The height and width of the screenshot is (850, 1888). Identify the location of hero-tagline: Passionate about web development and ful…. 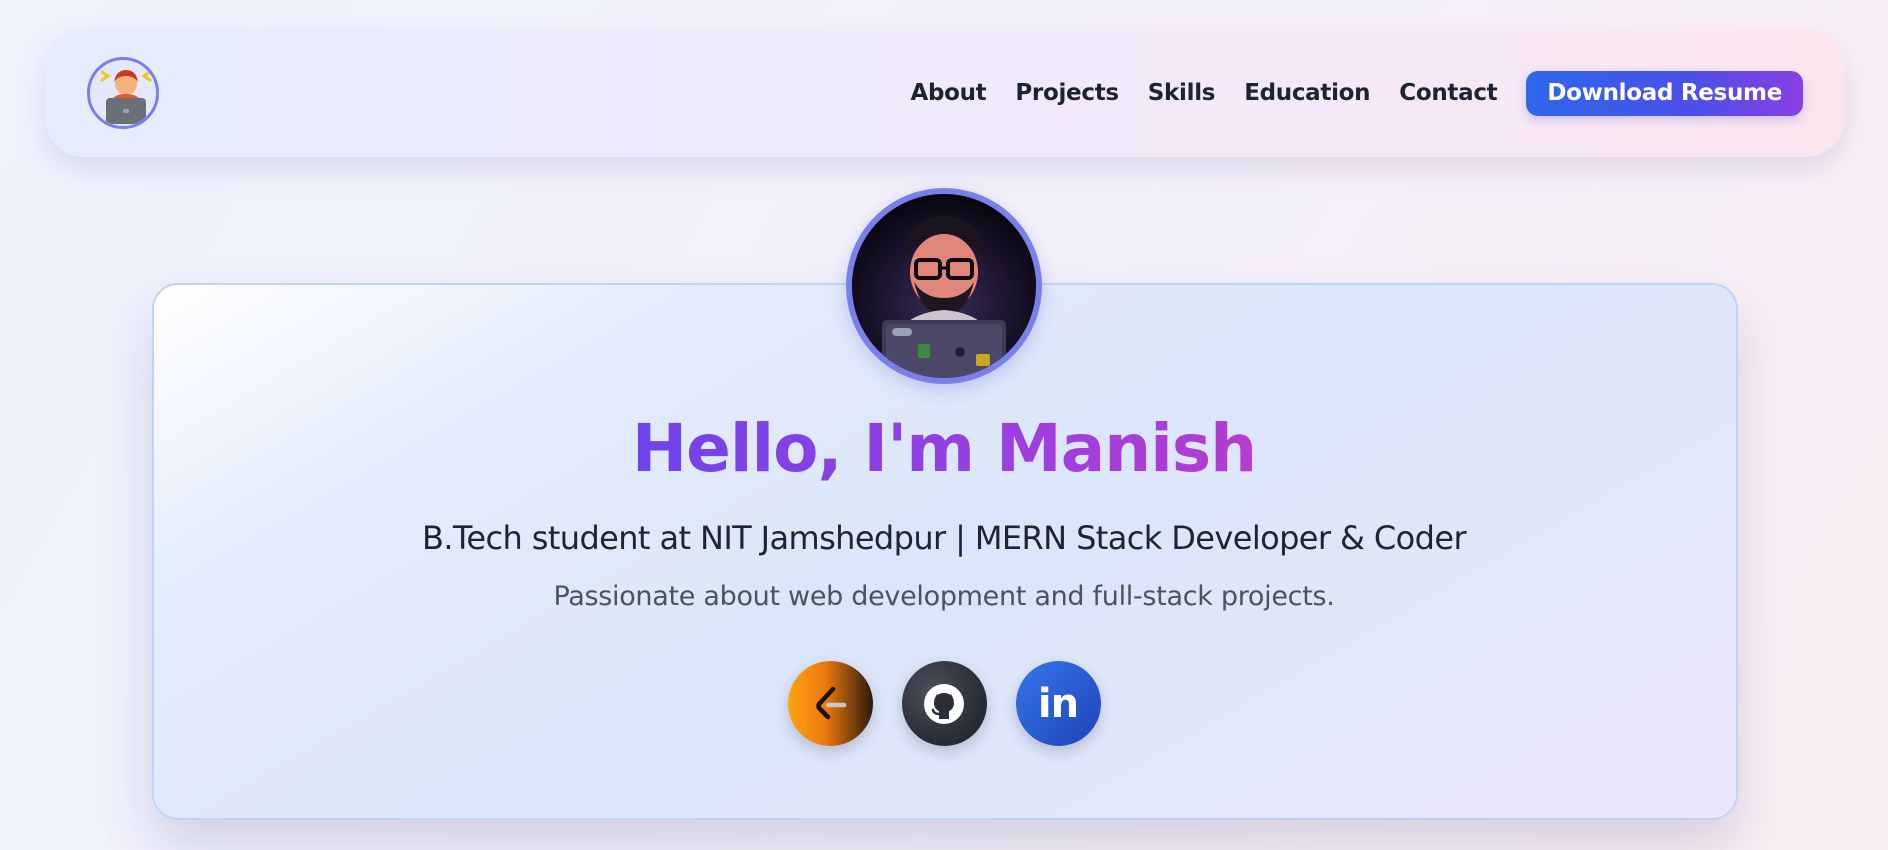
(944, 596).